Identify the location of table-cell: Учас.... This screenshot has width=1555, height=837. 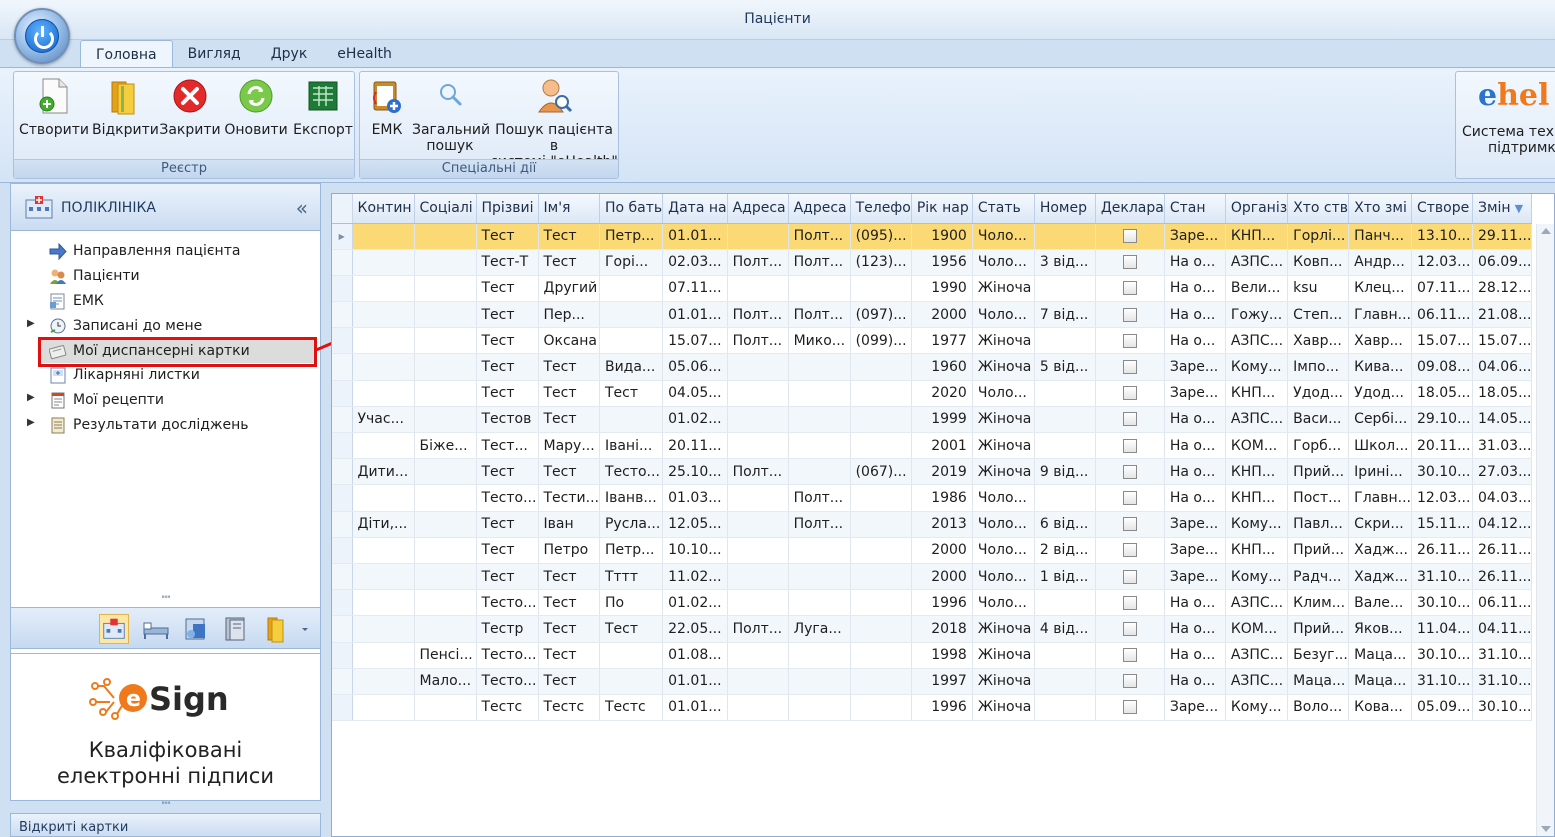
(383, 420).